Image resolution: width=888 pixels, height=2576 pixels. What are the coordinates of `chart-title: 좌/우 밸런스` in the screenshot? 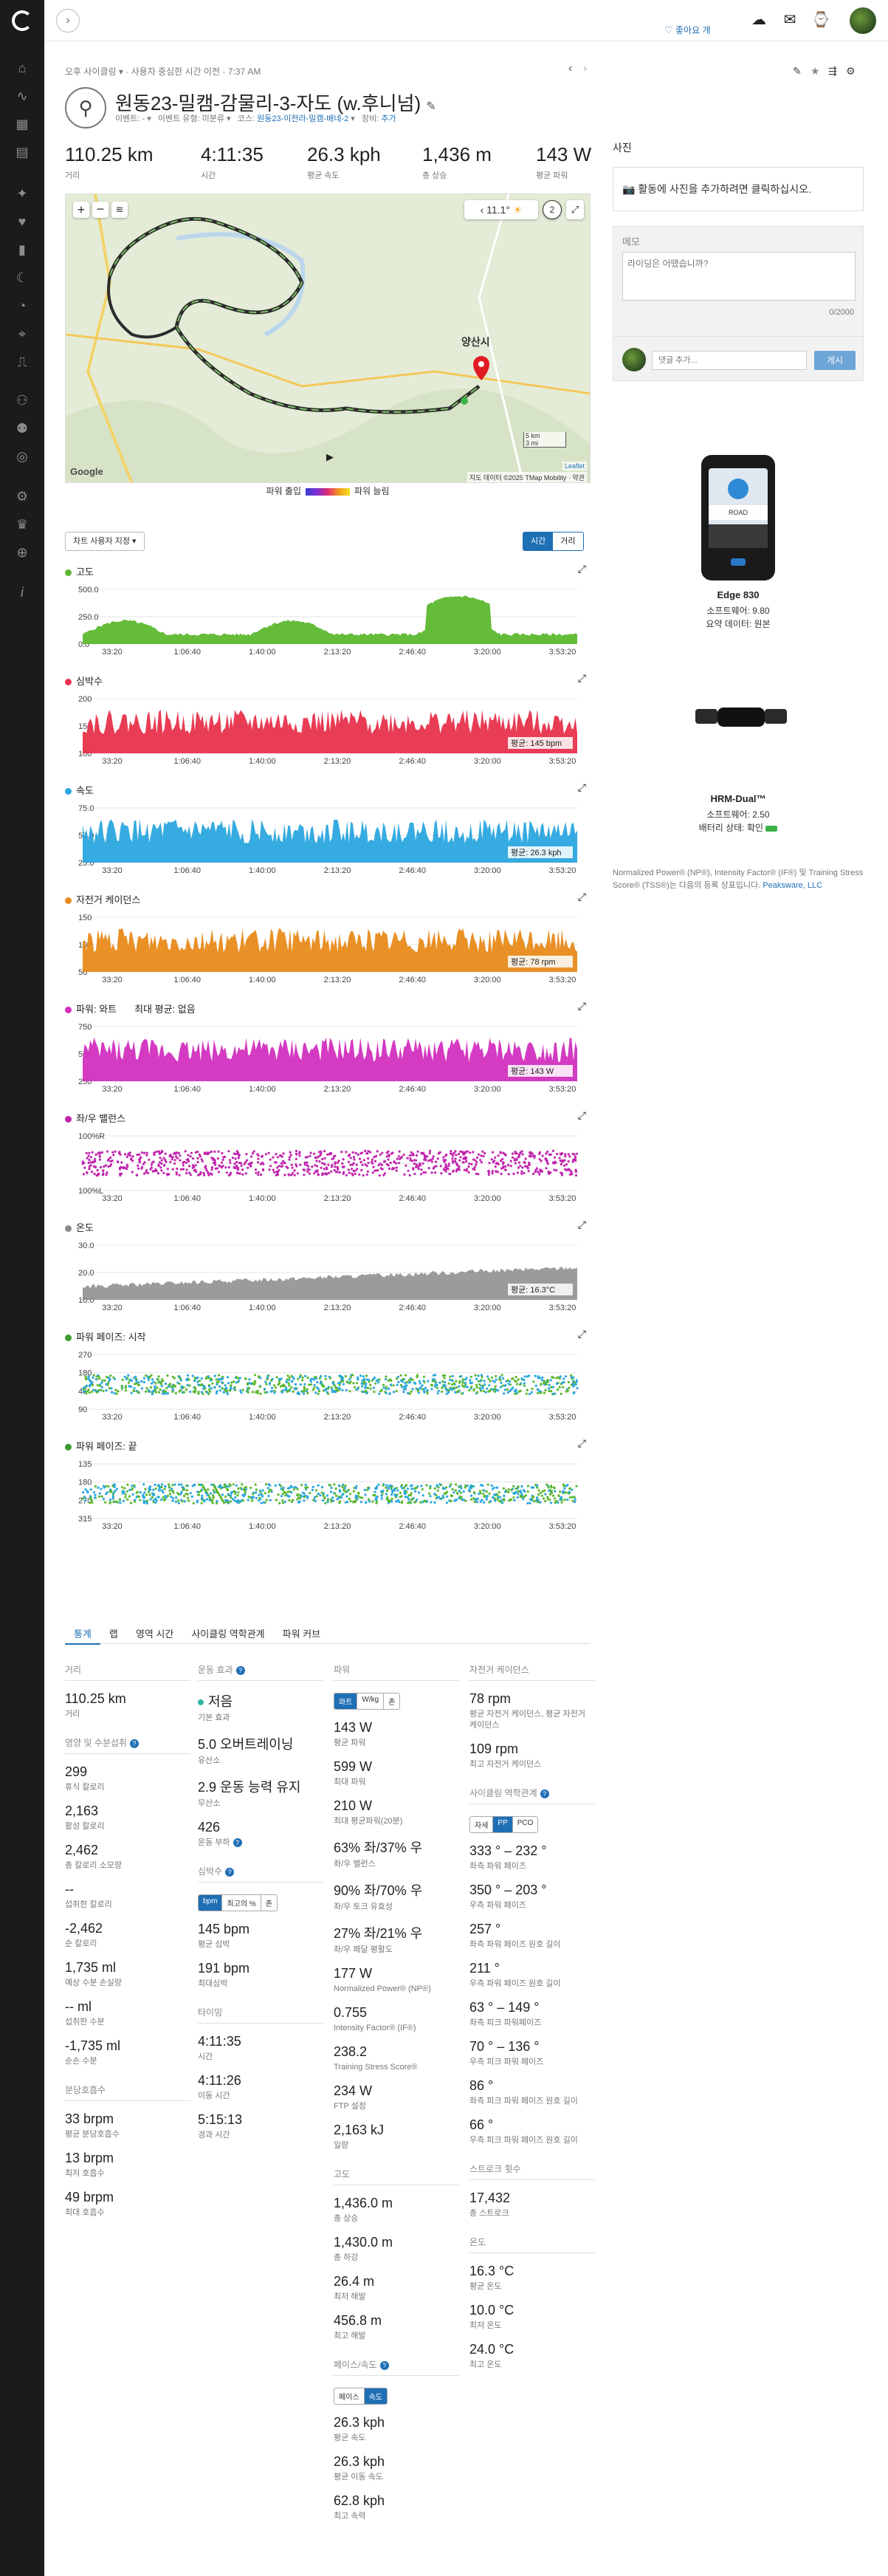 It's located at (95, 1118).